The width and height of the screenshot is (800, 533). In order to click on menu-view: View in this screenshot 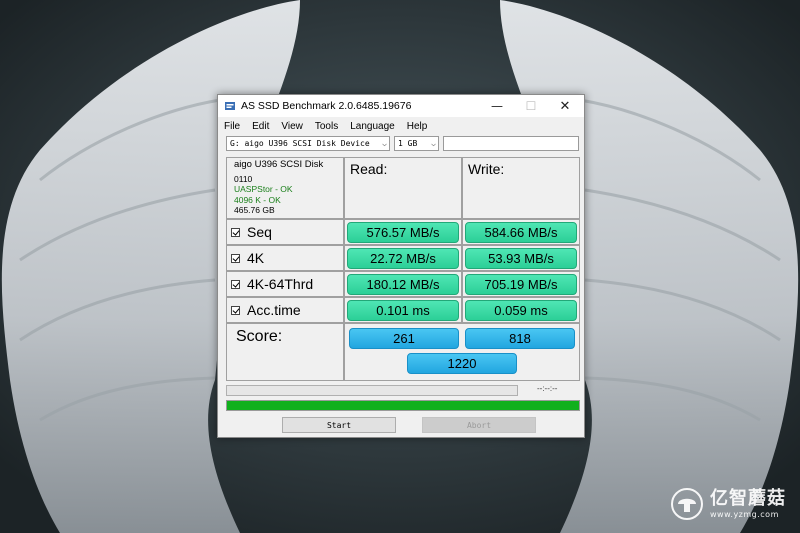, I will do `click(292, 126)`.